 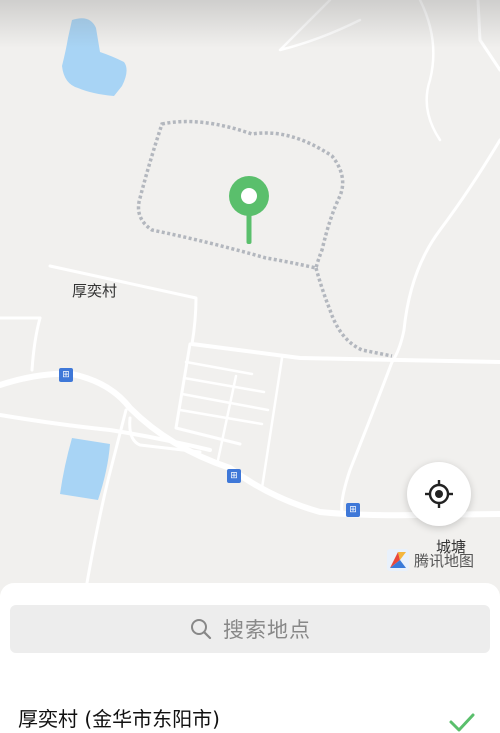 What do you see at coordinates (249, 210) in the screenshot?
I see `marker-pin-icon` at bounding box center [249, 210].